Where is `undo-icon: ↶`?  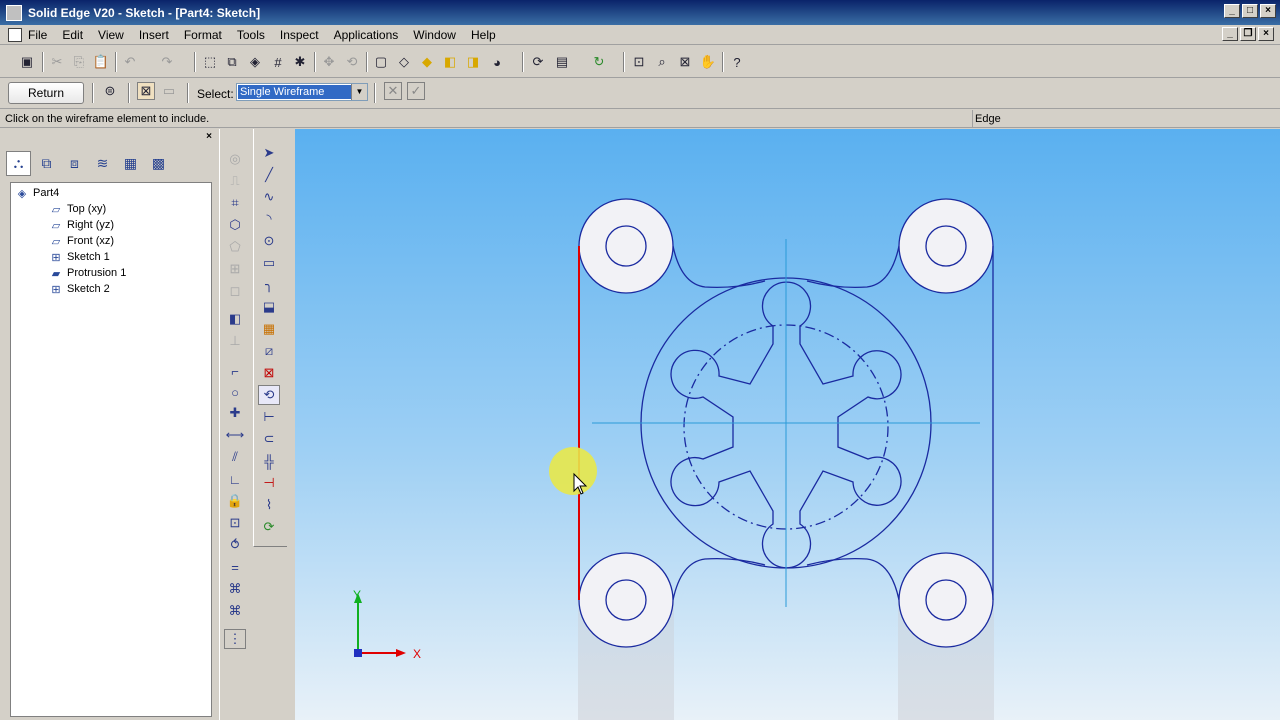 undo-icon: ↶ is located at coordinates (130, 62).